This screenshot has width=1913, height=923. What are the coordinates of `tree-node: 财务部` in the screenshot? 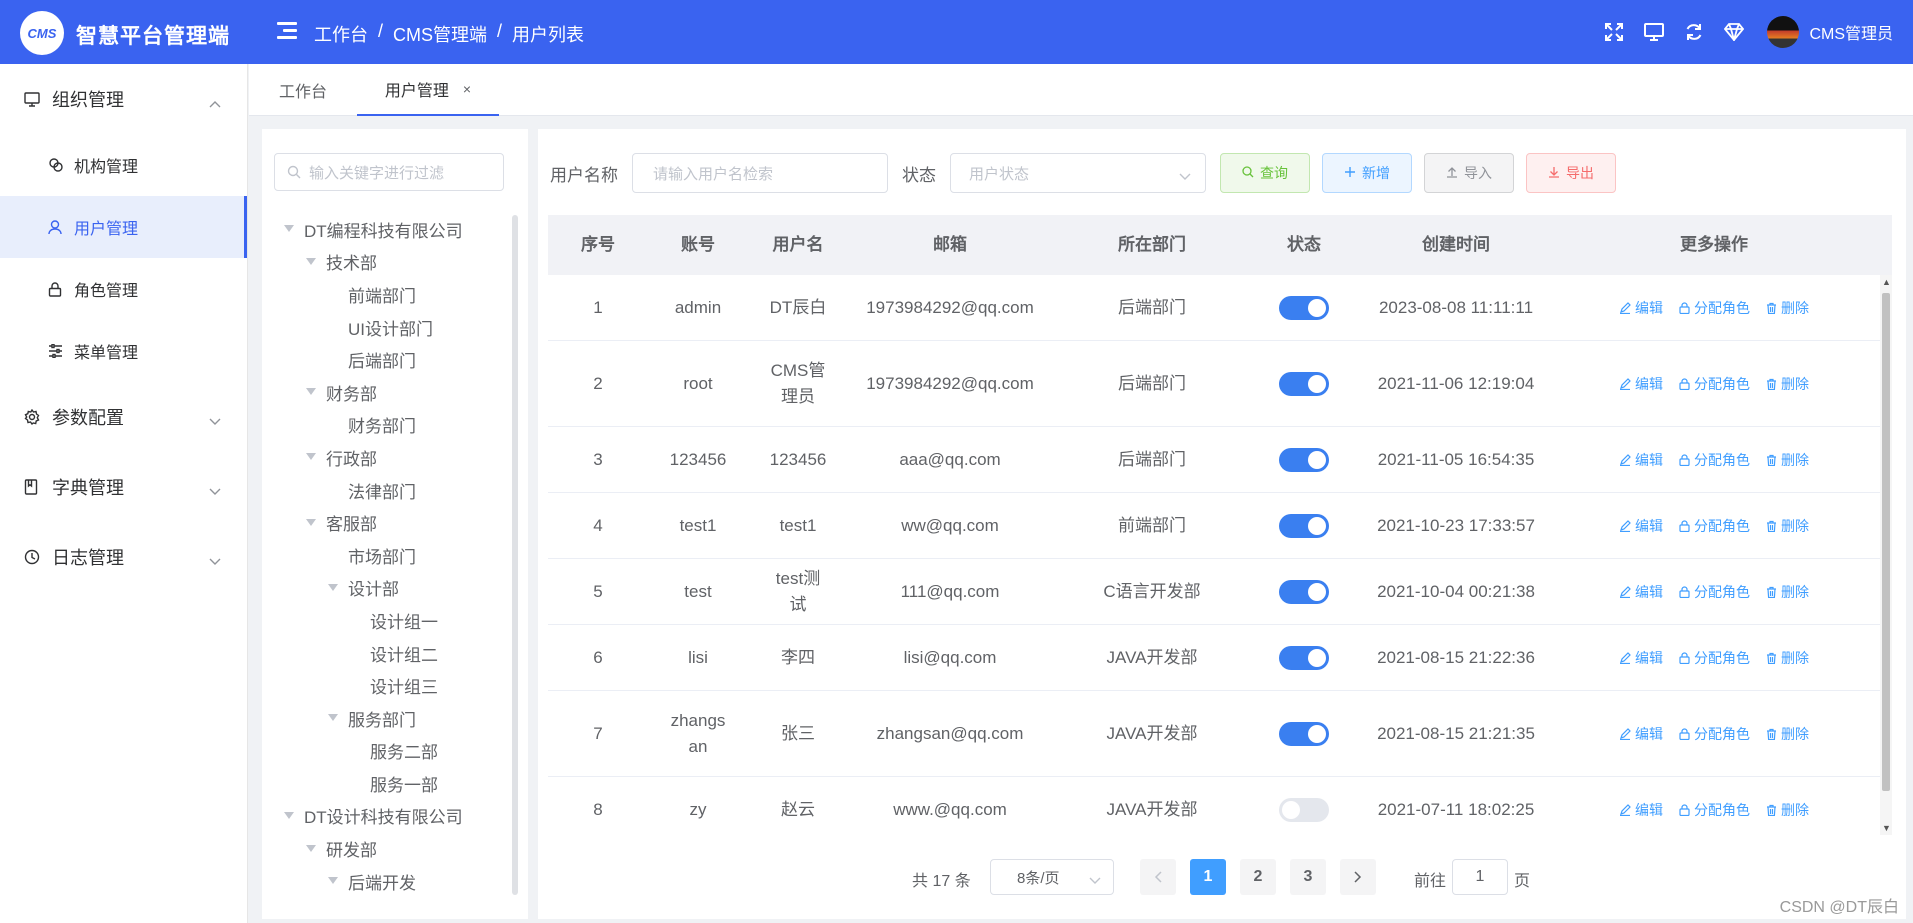 It's located at (387, 392).